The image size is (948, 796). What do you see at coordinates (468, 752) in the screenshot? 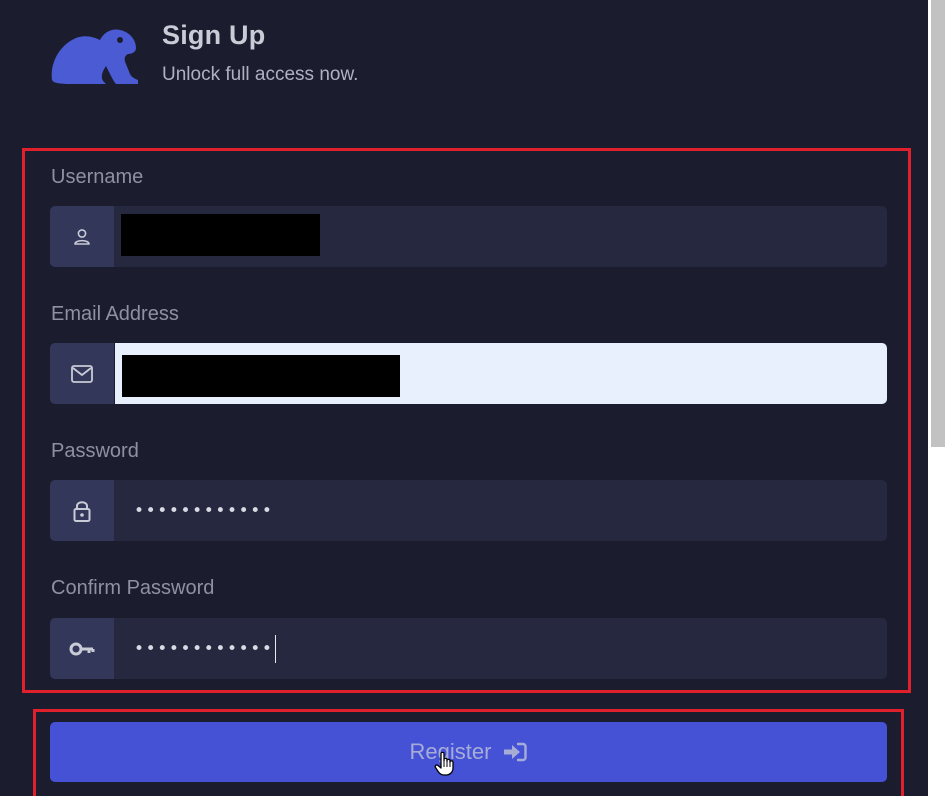
I see `button-highlight-box` at bounding box center [468, 752].